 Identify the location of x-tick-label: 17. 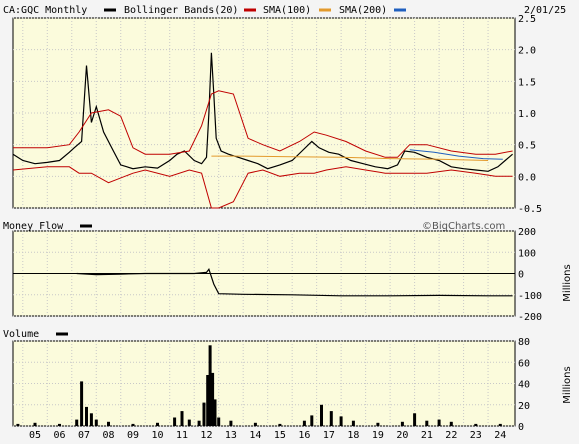
(329, 435).